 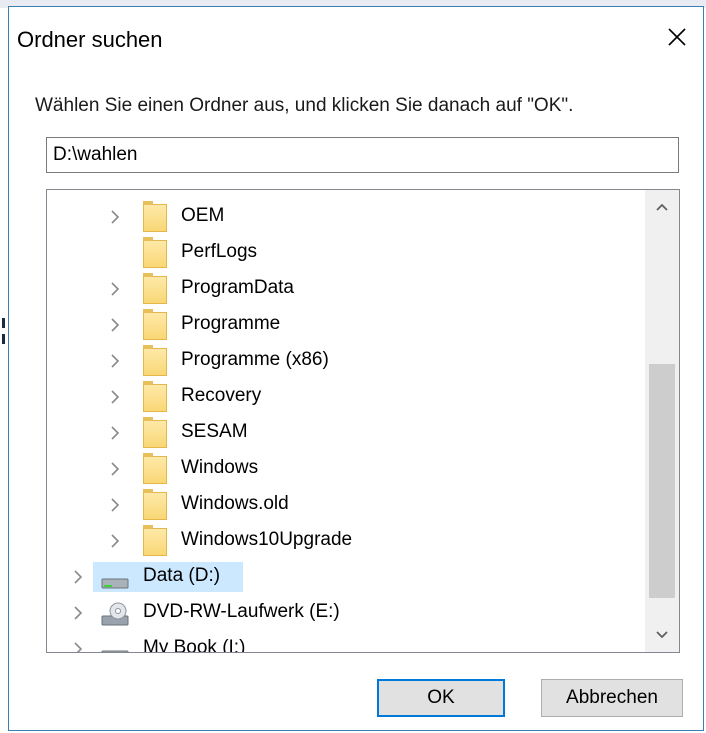 I want to click on tree-item-folder: Windows, so click(x=347, y=469).